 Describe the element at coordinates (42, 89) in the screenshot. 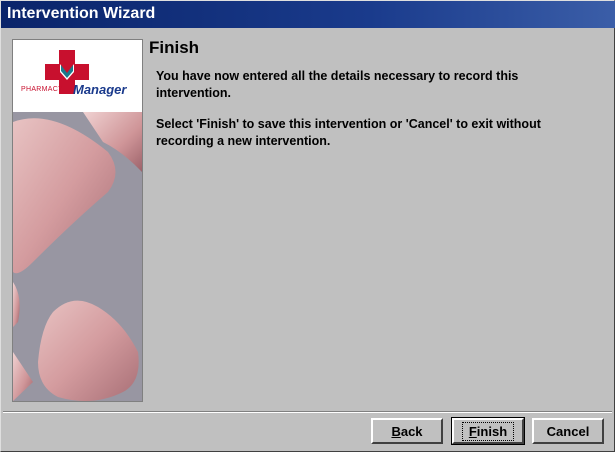

I see `logo-text-pharmacy: PHARMACY` at that location.